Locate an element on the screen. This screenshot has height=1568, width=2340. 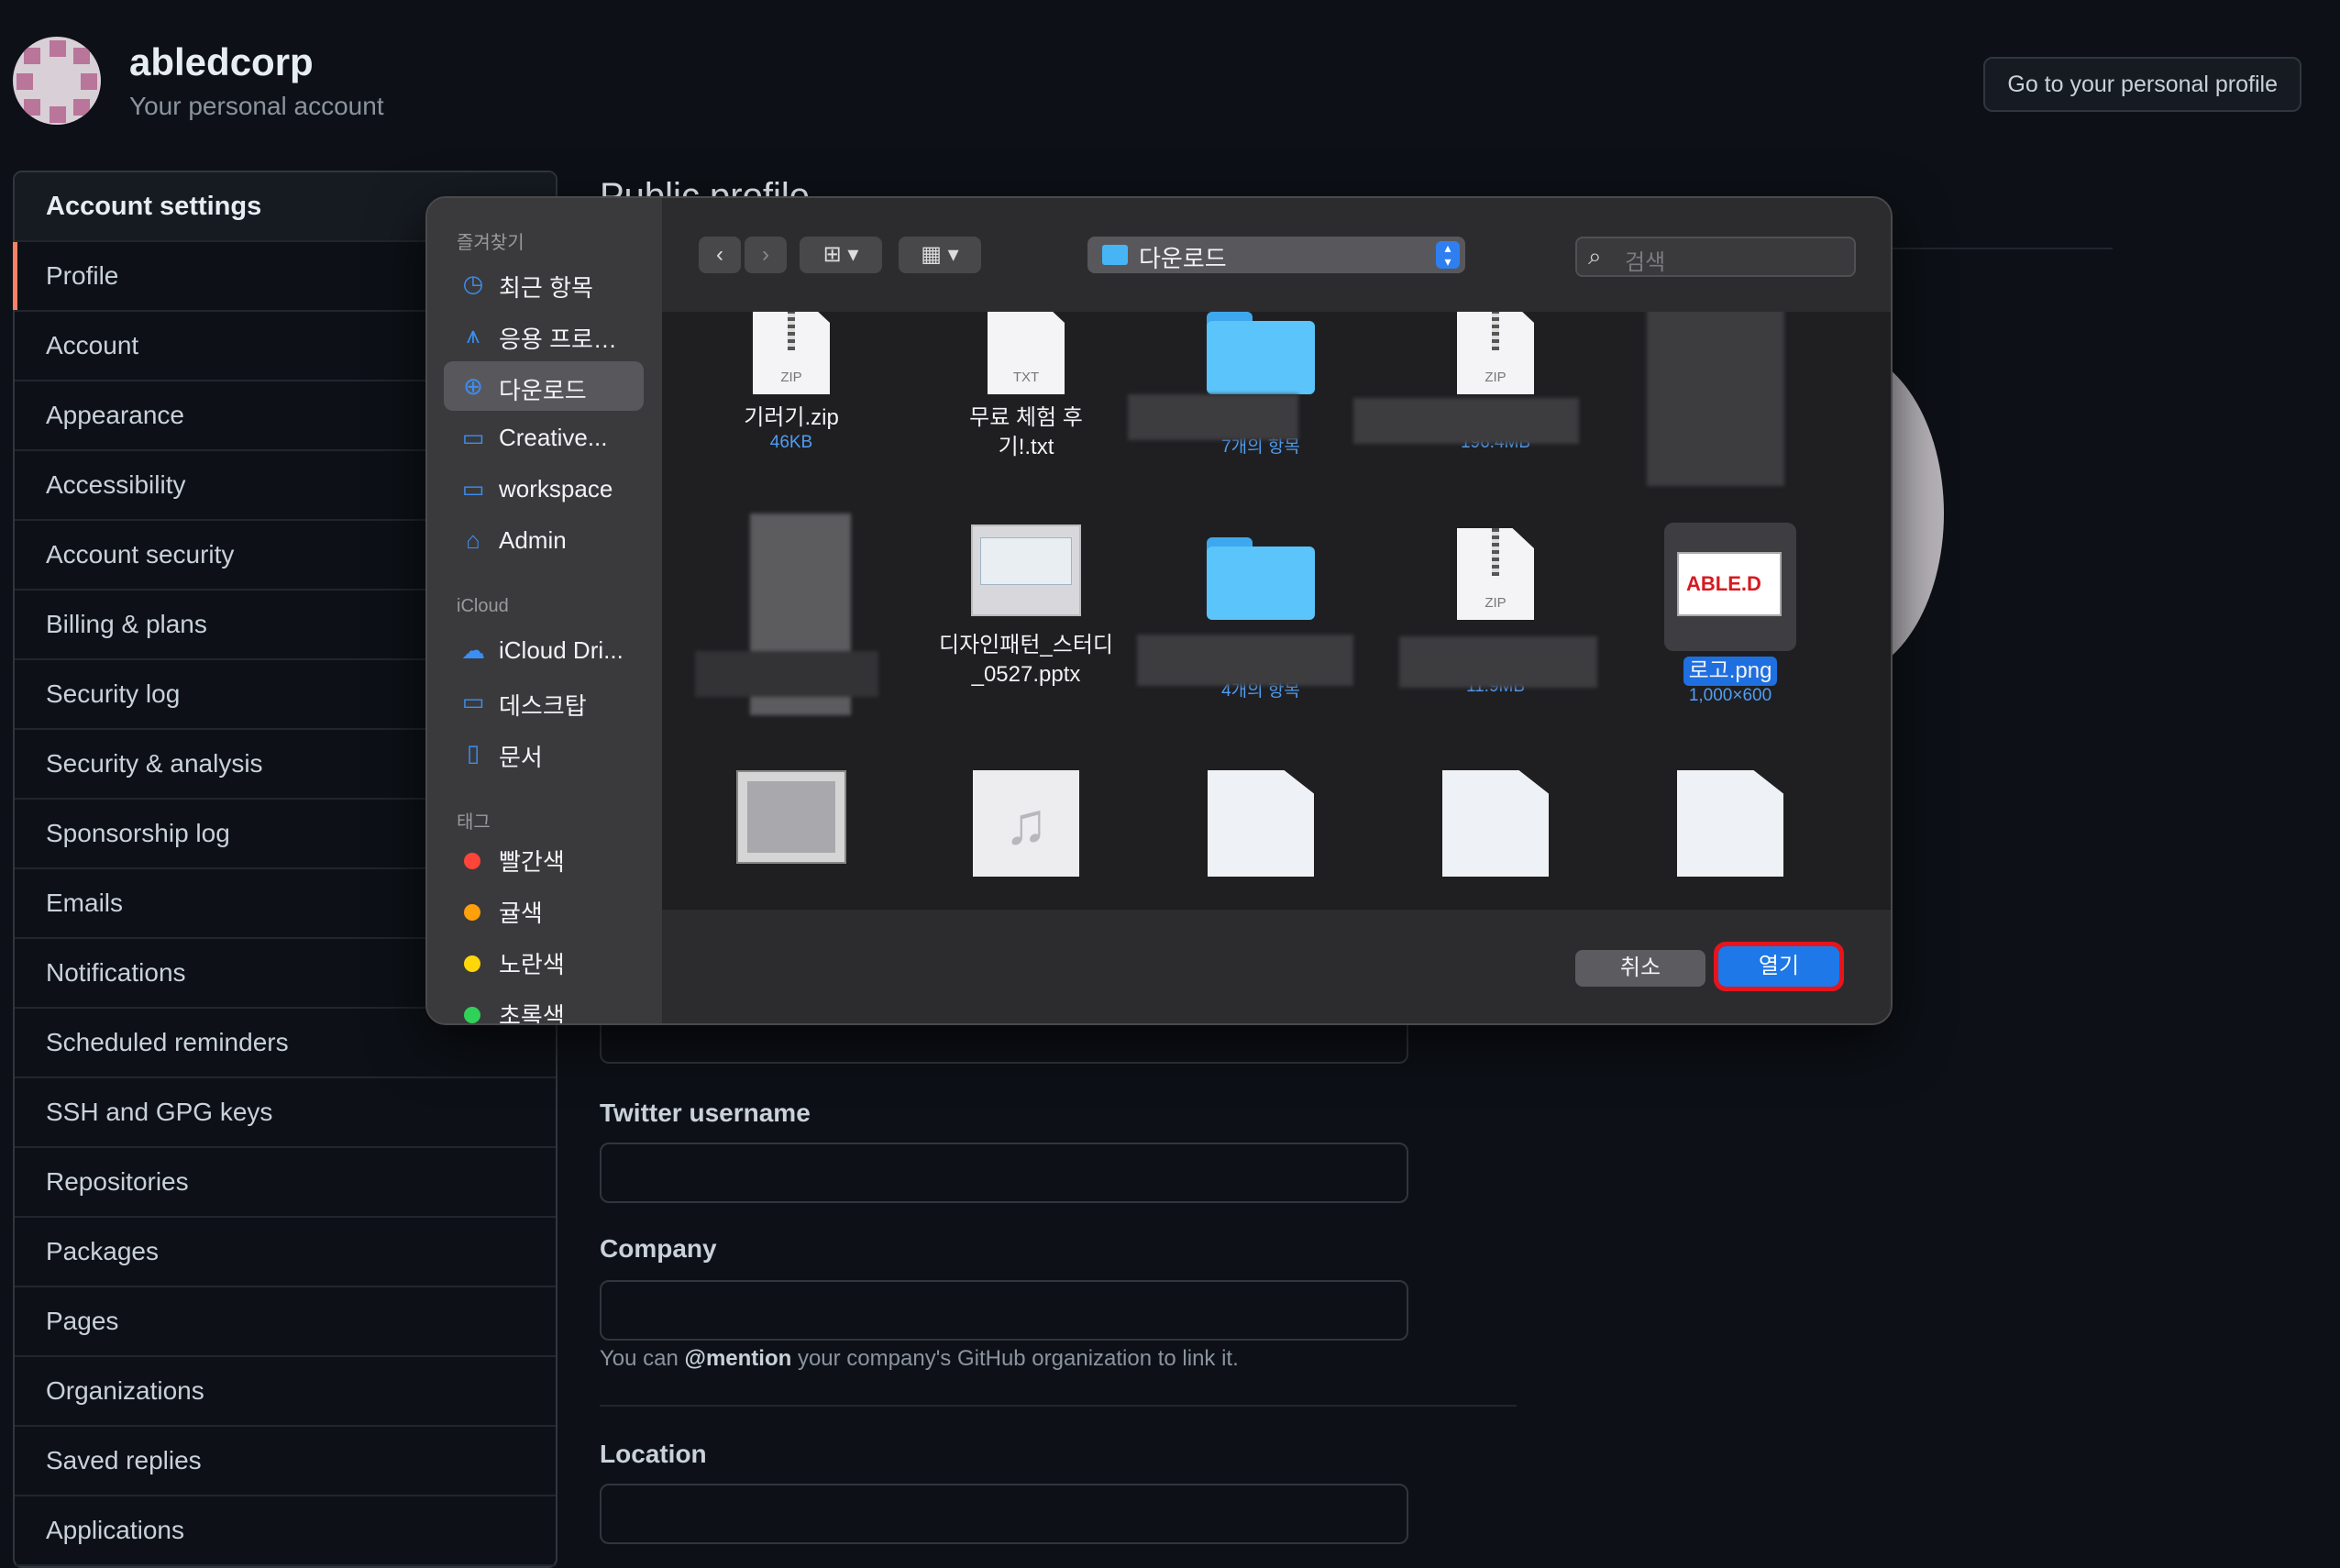
go-to-profile-button: Go to your personal profile is located at coordinates (2142, 84).